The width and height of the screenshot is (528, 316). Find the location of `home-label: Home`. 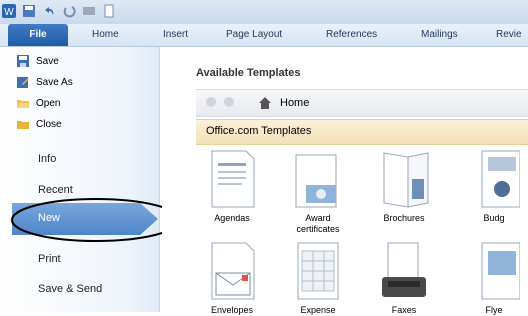

home-label: Home is located at coordinates (294, 103).